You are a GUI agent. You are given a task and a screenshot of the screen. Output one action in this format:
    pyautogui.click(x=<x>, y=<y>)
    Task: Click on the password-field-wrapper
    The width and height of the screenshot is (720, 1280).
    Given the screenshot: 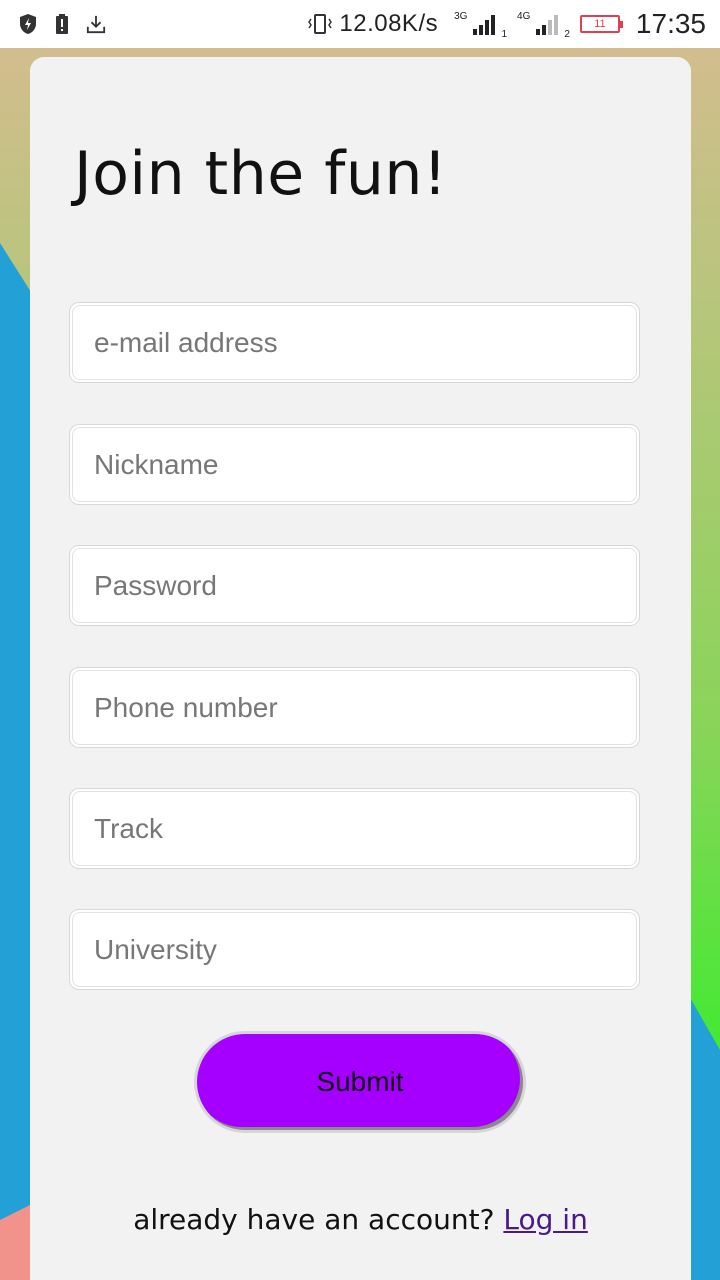 What is the action you would take?
    pyautogui.click(x=354, y=585)
    